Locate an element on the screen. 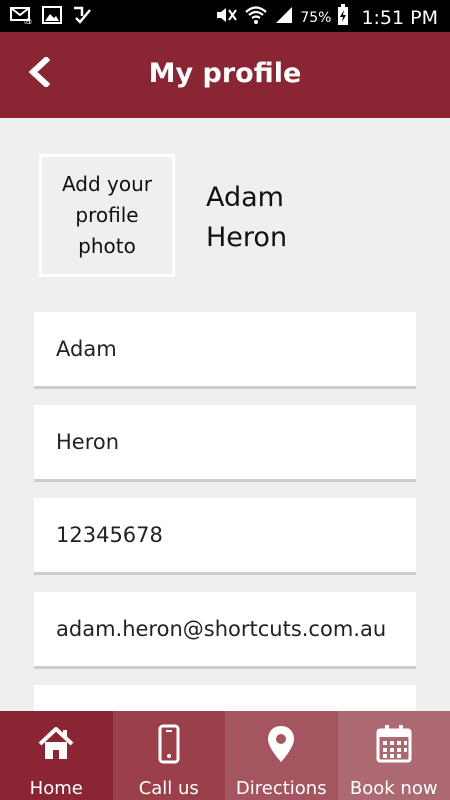  status-bar: @ 75% 1:51 PM is located at coordinates (225, 16).